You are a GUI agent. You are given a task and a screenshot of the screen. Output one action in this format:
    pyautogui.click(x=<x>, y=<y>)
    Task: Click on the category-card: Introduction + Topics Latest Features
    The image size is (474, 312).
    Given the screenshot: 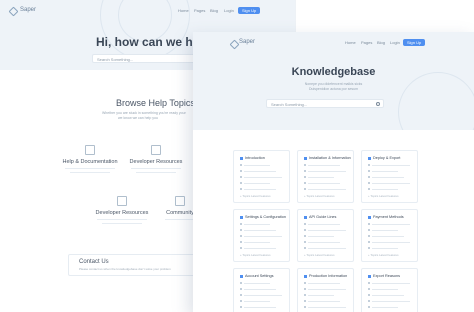 What is the action you would take?
    pyautogui.click(x=261, y=176)
    